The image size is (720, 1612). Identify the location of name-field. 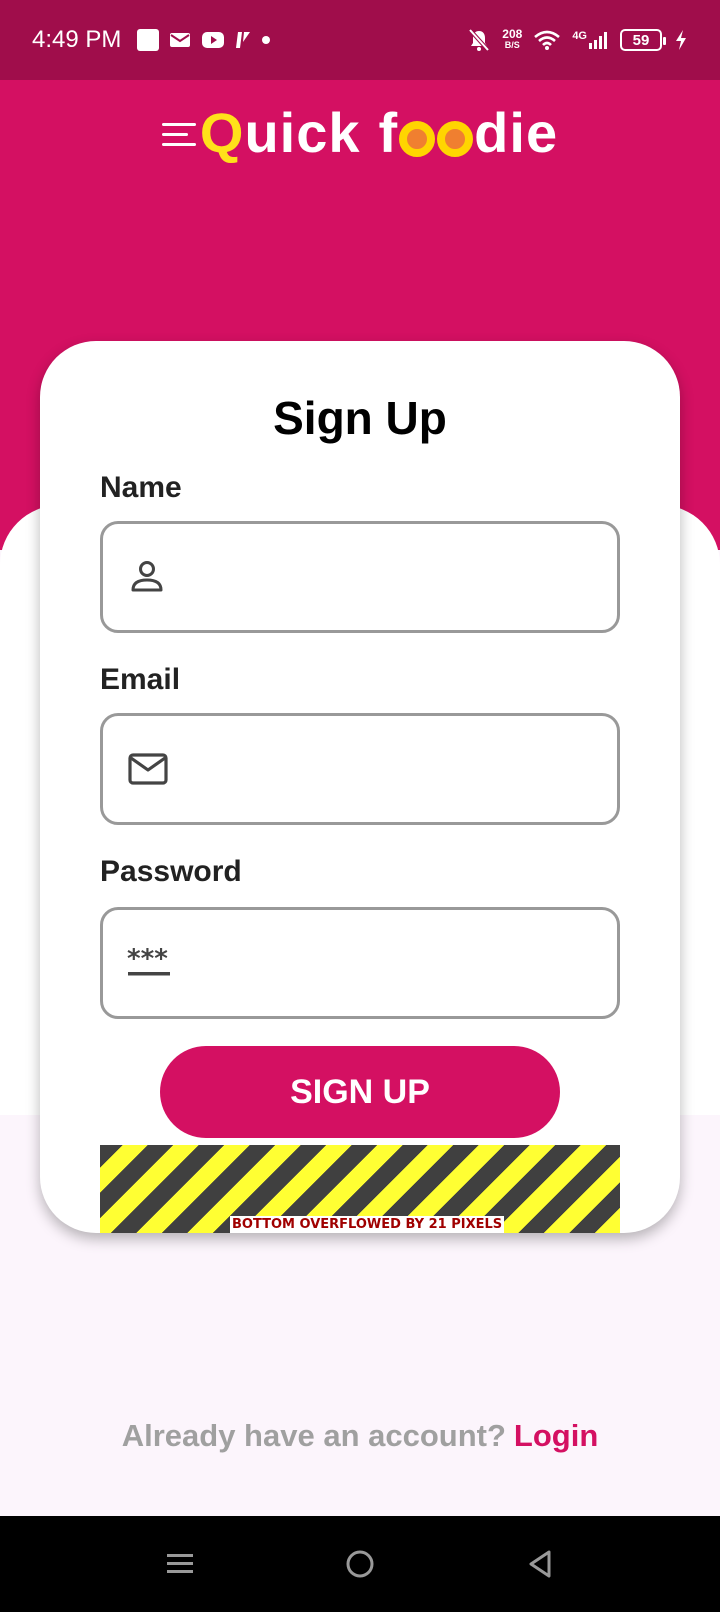
(360, 577).